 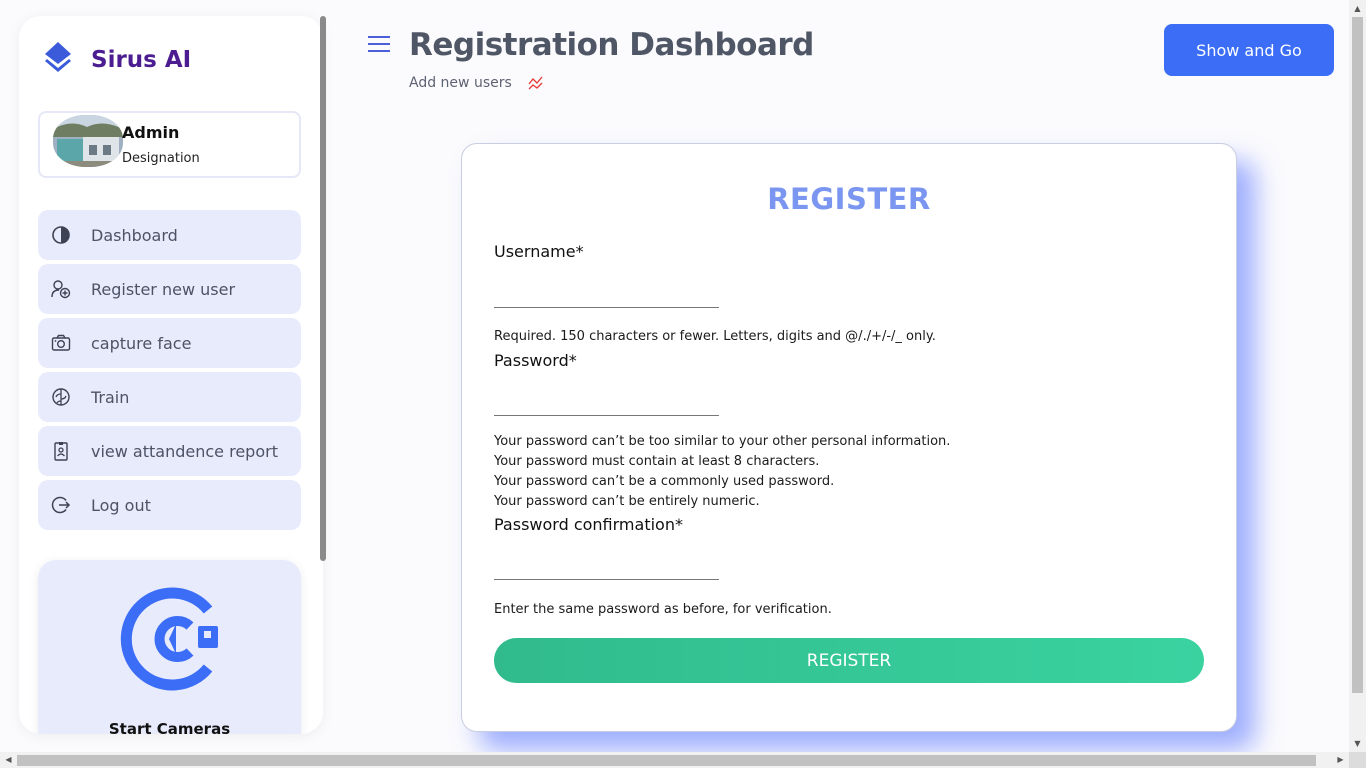 What do you see at coordinates (169, 397) in the screenshot?
I see `sidebar-item-train: Train` at bounding box center [169, 397].